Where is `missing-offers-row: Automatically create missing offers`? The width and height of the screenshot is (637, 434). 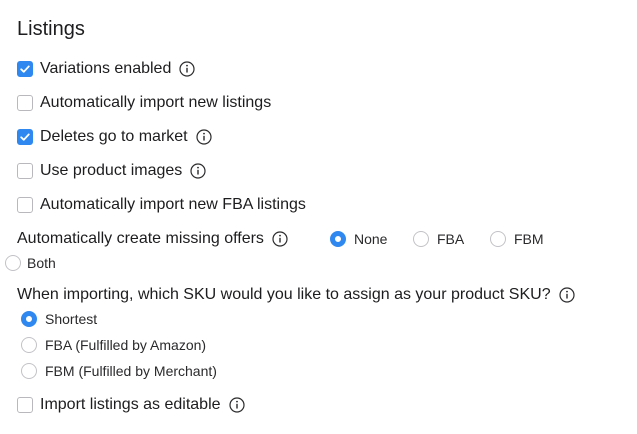 missing-offers-row: Automatically create missing offers is located at coordinates (152, 239).